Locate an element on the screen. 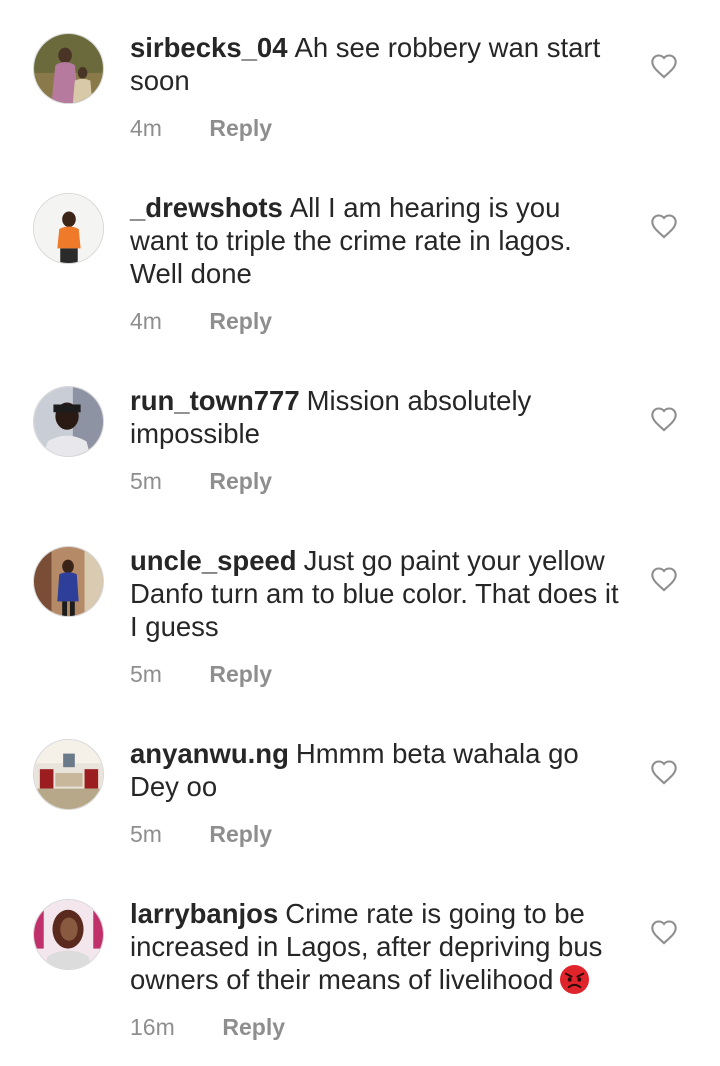  comment-username: uncle_speed is located at coordinates (213, 560).